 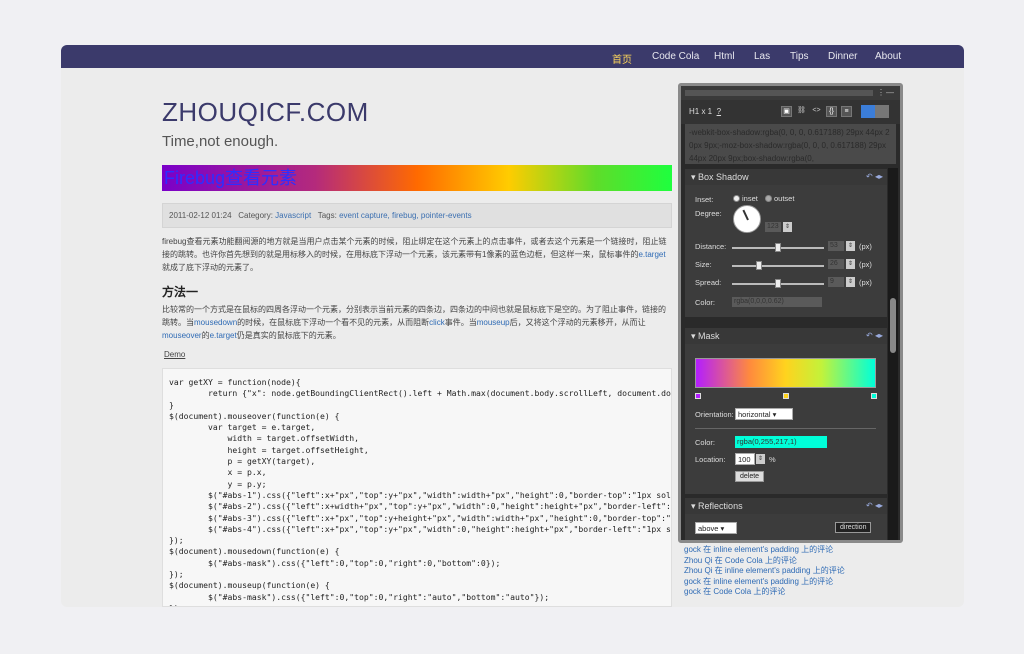 What do you see at coordinates (865, 246) in the screenshot?
I see `distance-unit: (px)` at bounding box center [865, 246].